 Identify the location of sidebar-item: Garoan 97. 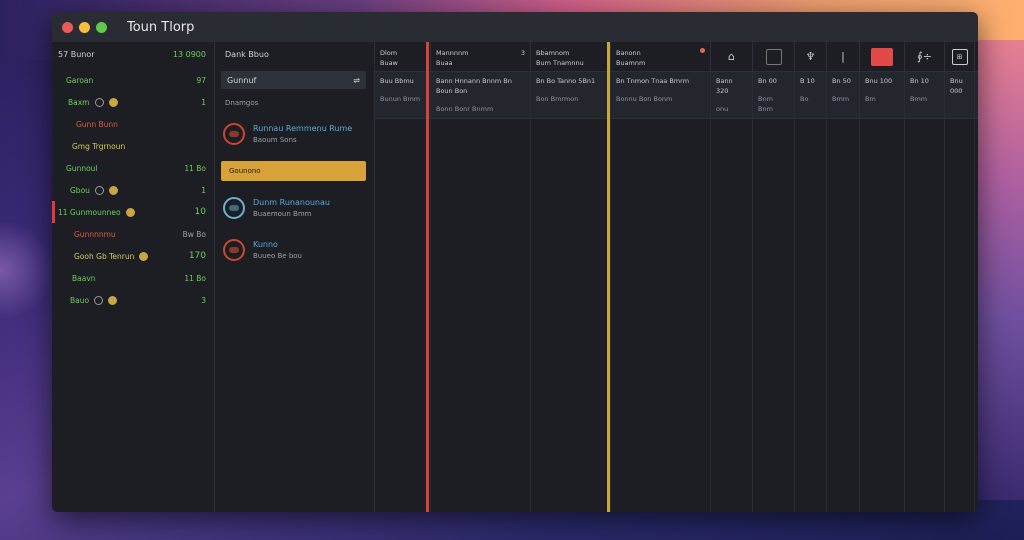
(133, 80).